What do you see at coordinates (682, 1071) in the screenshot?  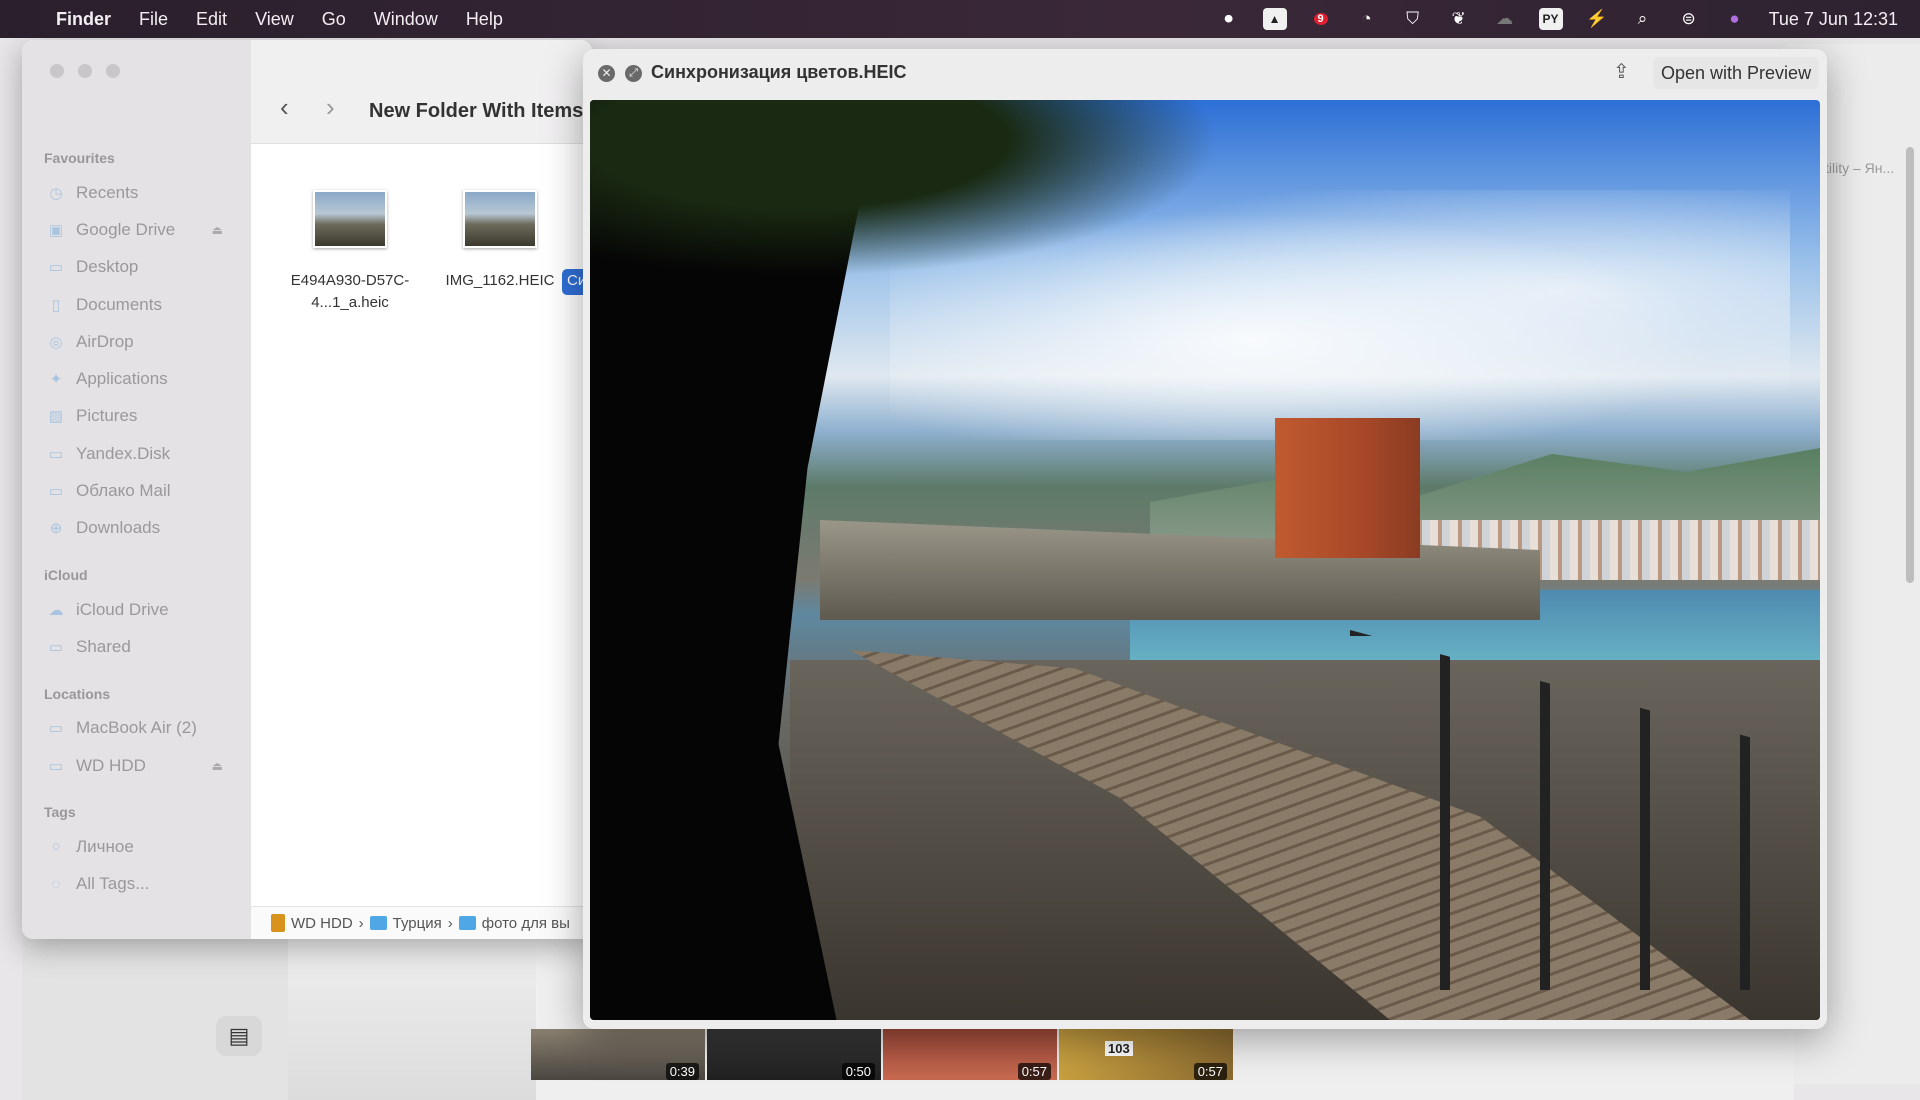 I see `video-duration: 0:39` at bounding box center [682, 1071].